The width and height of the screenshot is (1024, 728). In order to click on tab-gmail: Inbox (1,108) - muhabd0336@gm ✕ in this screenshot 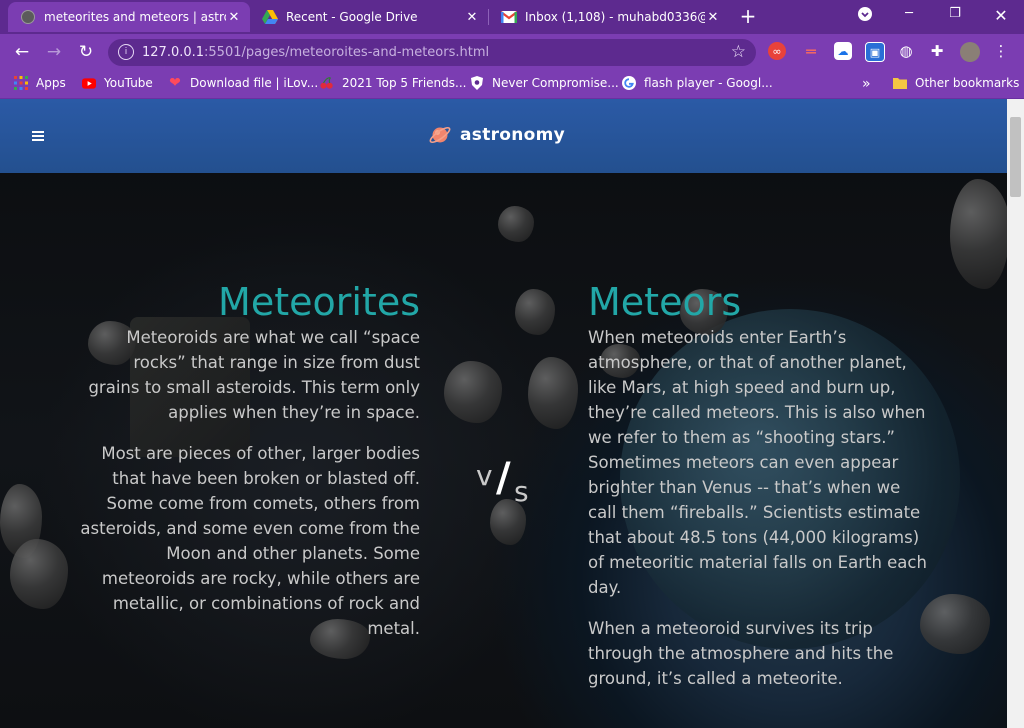, I will do `click(609, 17)`.